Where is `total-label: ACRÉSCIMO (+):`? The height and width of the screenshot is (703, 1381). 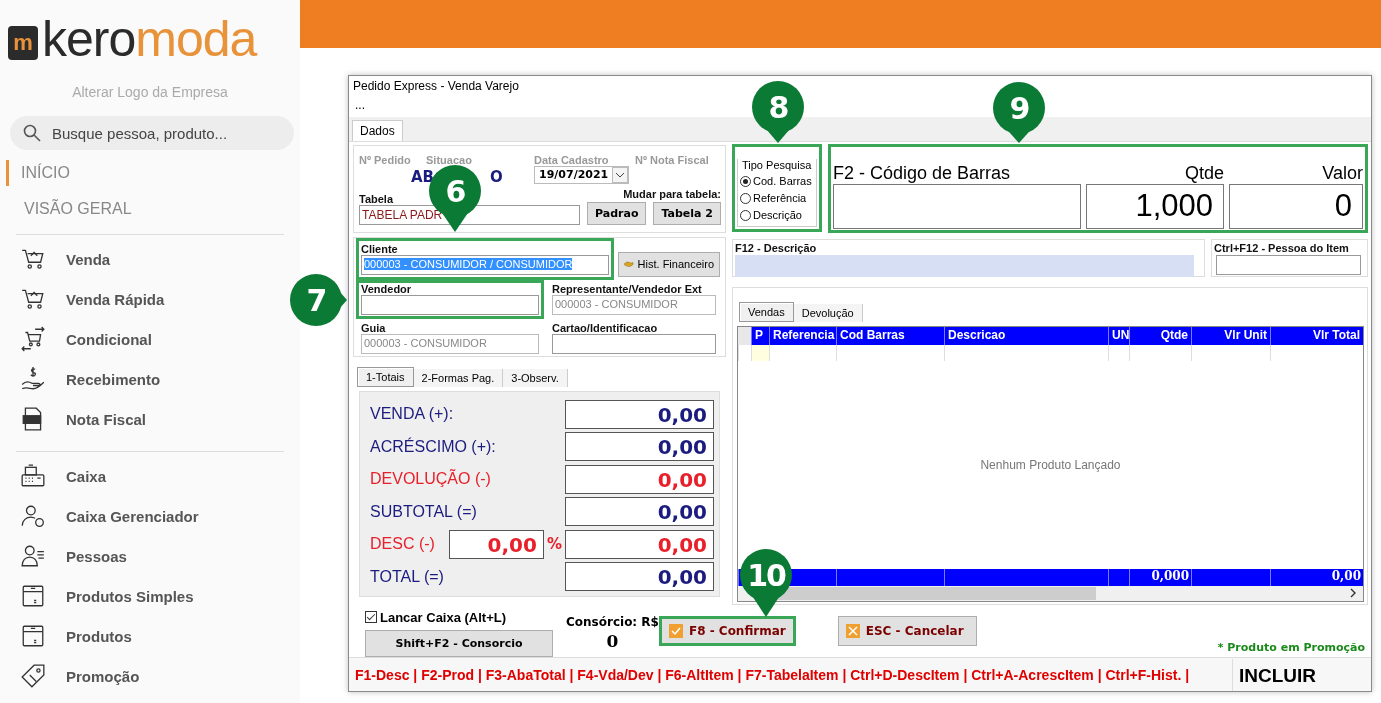 total-label: ACRÉSCIMO (+): is located at coordinates (433, 446).